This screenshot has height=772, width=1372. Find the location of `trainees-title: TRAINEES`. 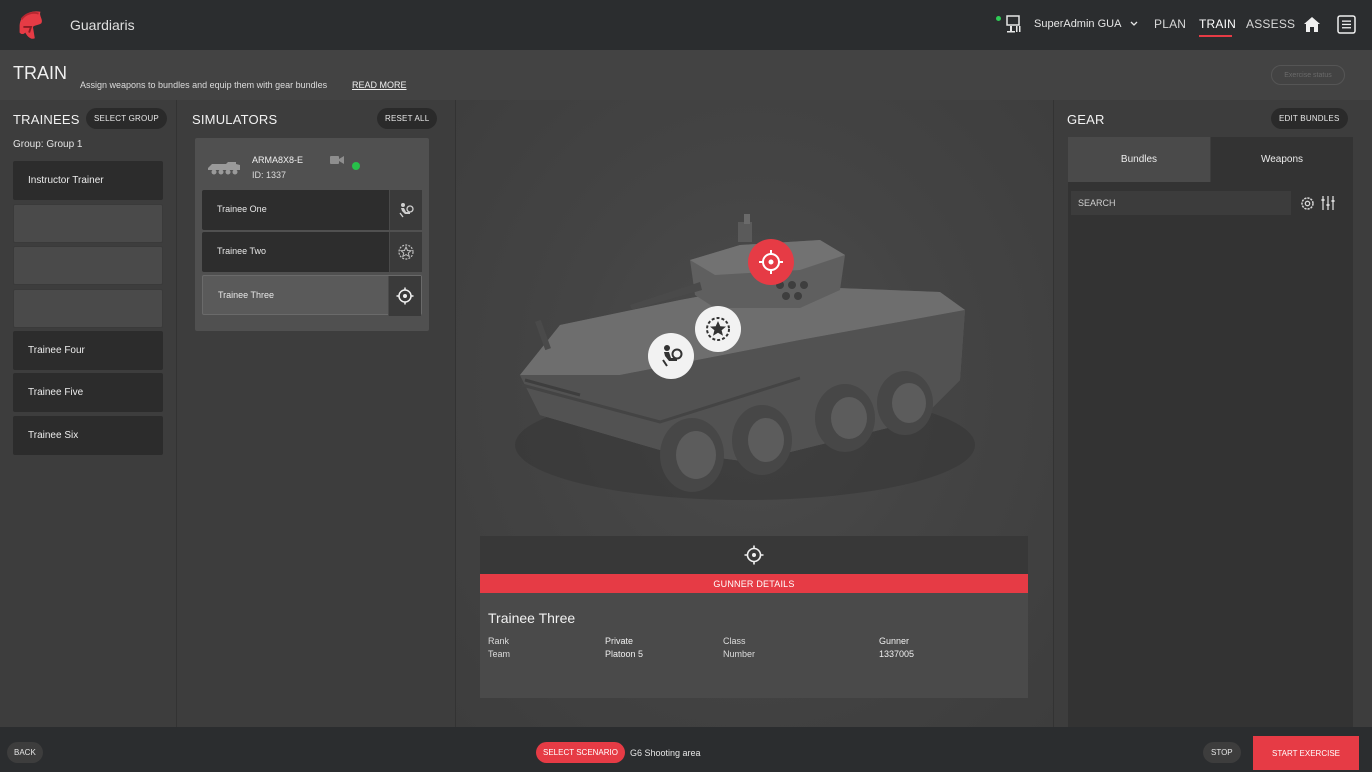

trainees-title: TRAINEES is located at coordinates (46, 119).